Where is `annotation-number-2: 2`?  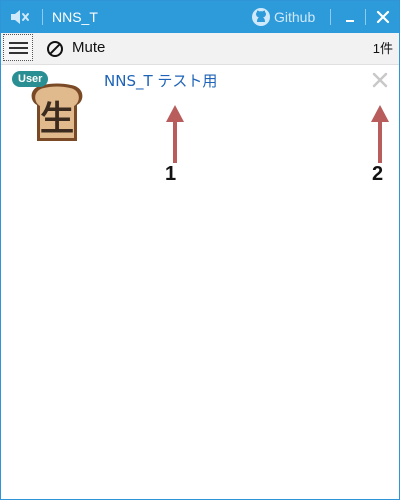 annotation-number-2: 2 is located at coordinates (378, 174).